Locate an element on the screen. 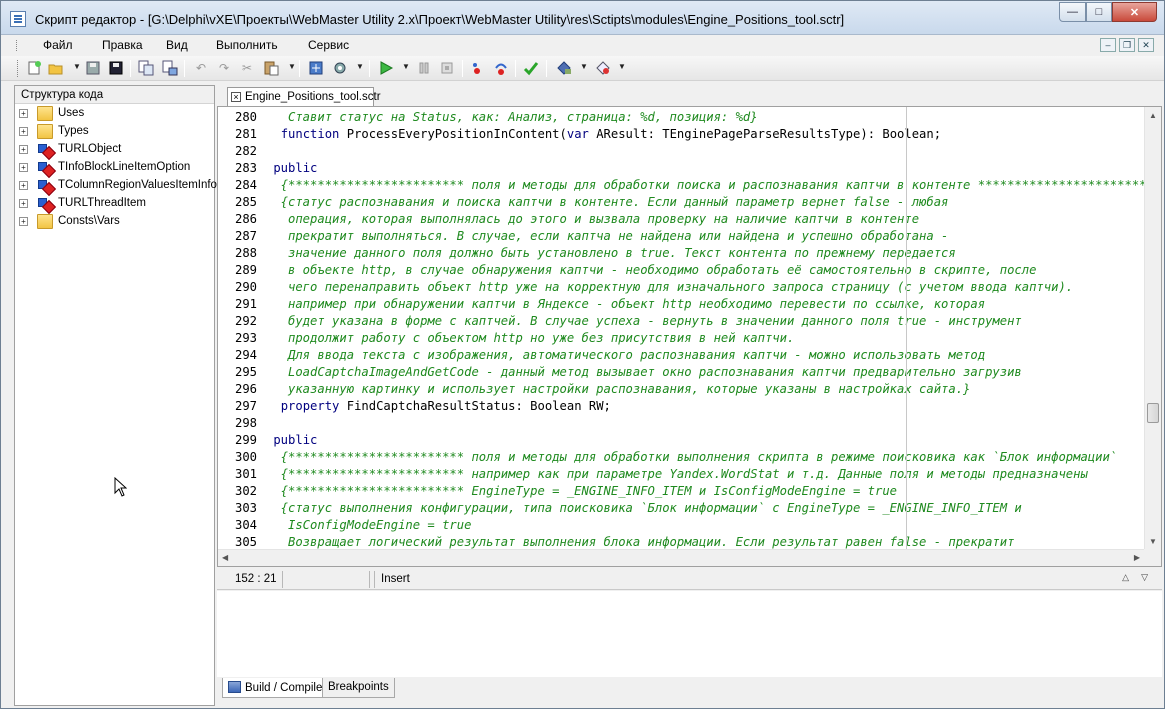  tree-item: + Types is located at coordinates (114, 132).